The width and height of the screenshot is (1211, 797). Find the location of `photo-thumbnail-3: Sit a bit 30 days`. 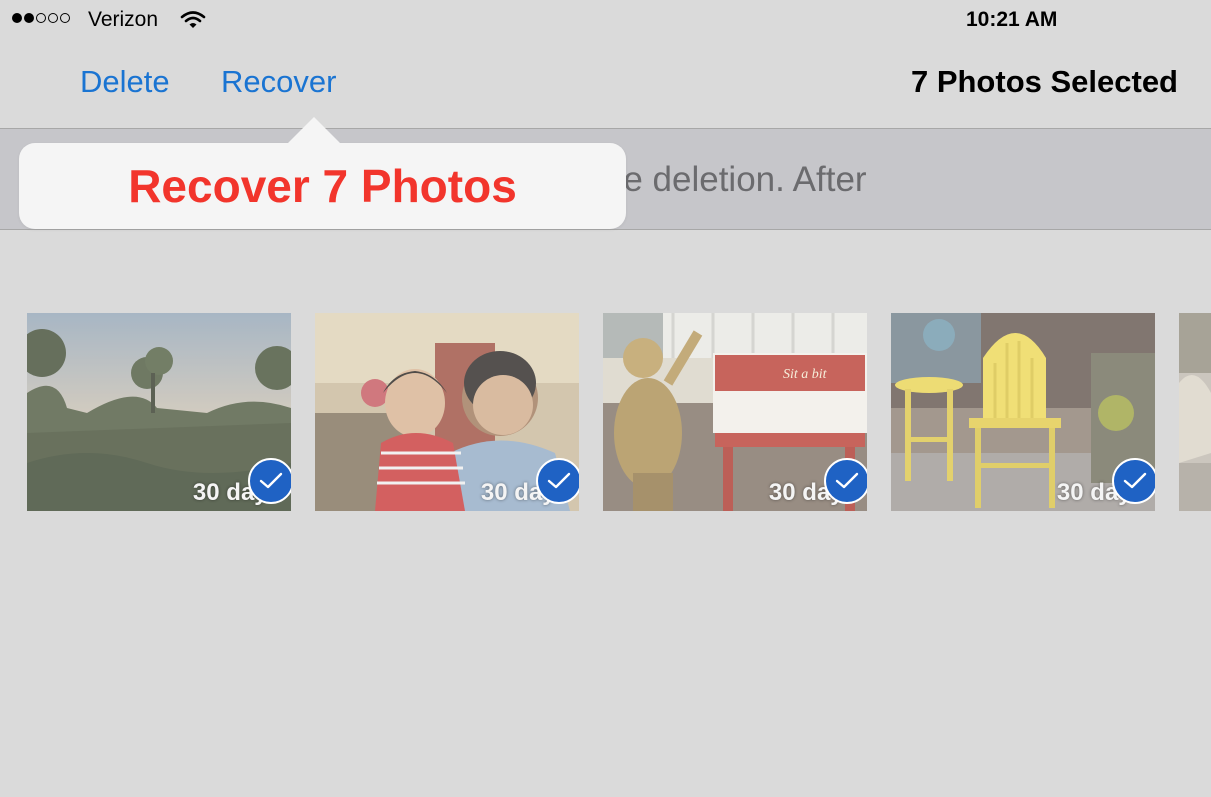

photo-thumbnail-3: Sit a bit 30 days is located at coordinates (735, 412).